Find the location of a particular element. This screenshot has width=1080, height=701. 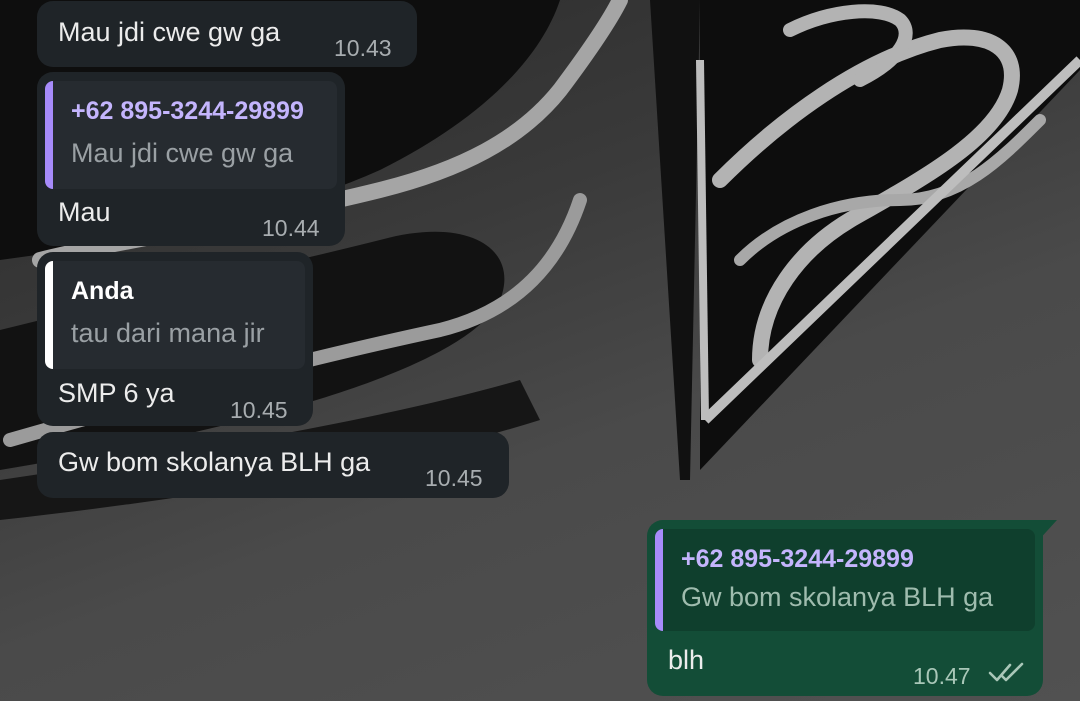

message-text: blh is located at coordinates (686, 660).